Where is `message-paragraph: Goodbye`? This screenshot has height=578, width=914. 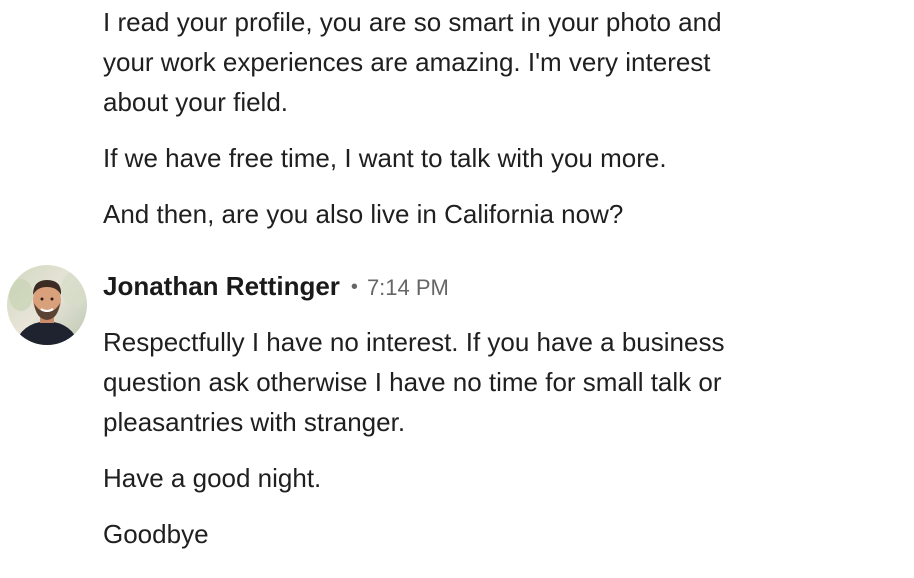 message-paragraph: Goodbye is located at coordinates (156, 534).